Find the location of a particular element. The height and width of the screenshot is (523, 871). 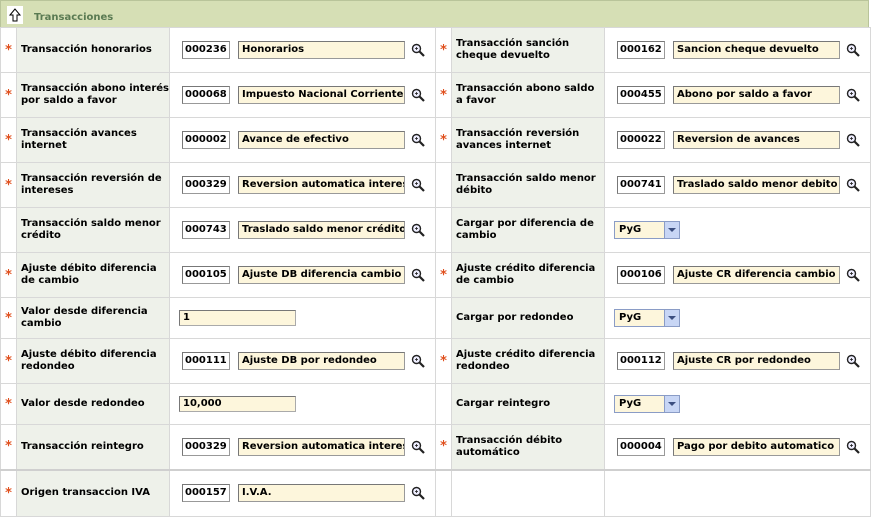

code-input: 000162 is located at coordinates (641, 50).